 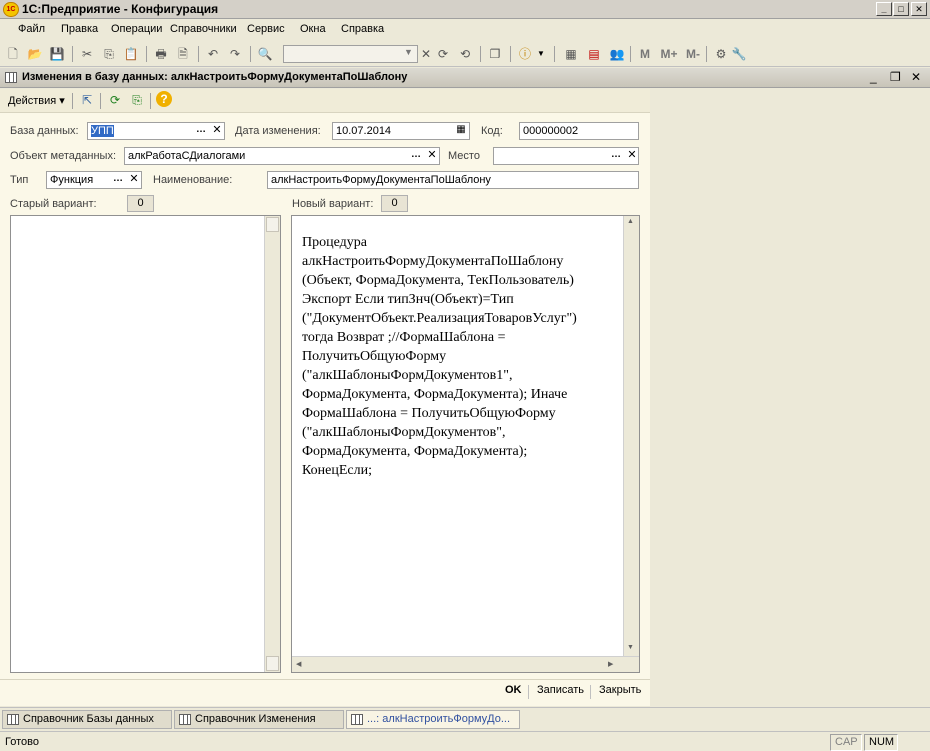 What do you see at coordinates (44, 131) in the screenshot?
I see `db-label: База данных:` at bounding box center [44, 131].